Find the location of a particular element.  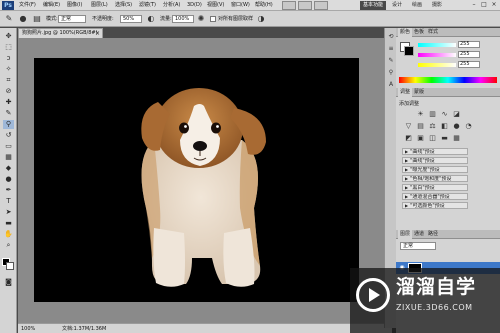

zoom-tool-icon: ⌕ is located at coordinates (8, 245).